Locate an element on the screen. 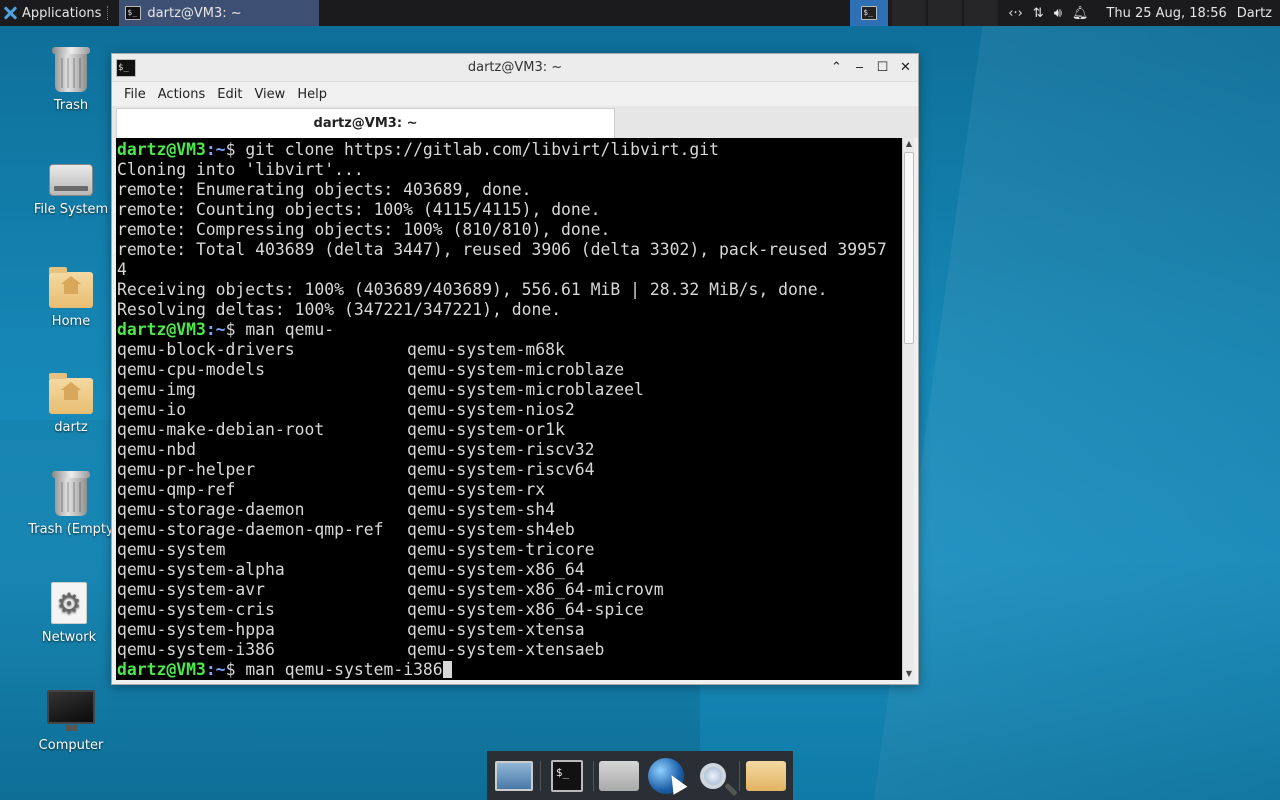  applications-menu-button: Applications is located at coordinates (57, 13).